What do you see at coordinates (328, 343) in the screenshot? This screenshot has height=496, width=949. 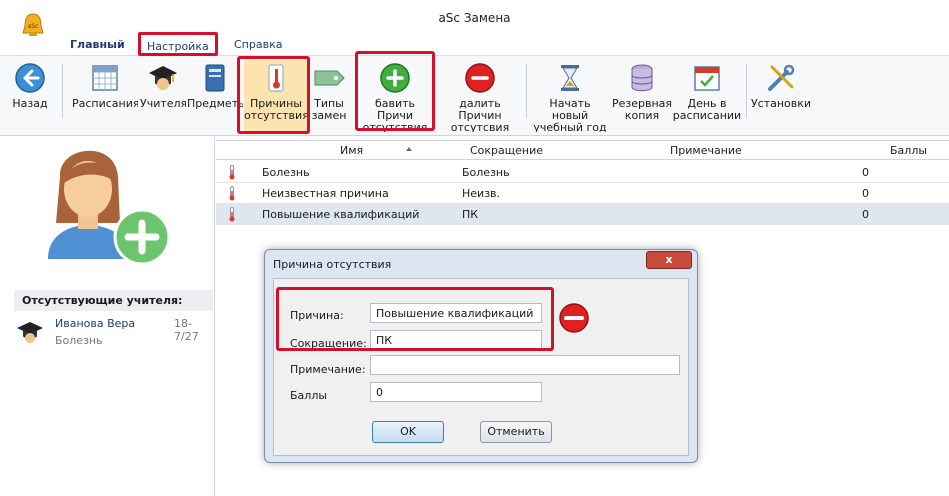 I see `abbr-label: Сокращение:` at bounding box center [328, 343].